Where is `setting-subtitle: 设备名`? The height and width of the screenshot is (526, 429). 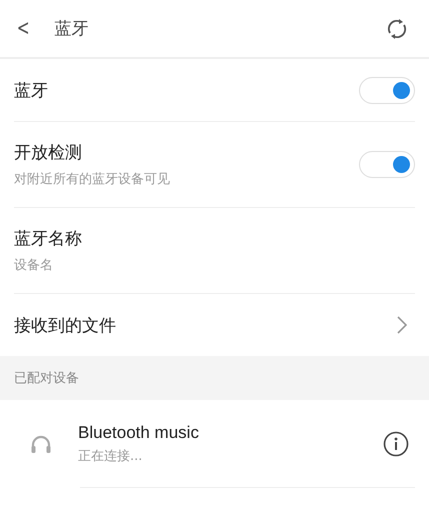
setting-subtitle: 设备名 is located at coordinates (34, 265).